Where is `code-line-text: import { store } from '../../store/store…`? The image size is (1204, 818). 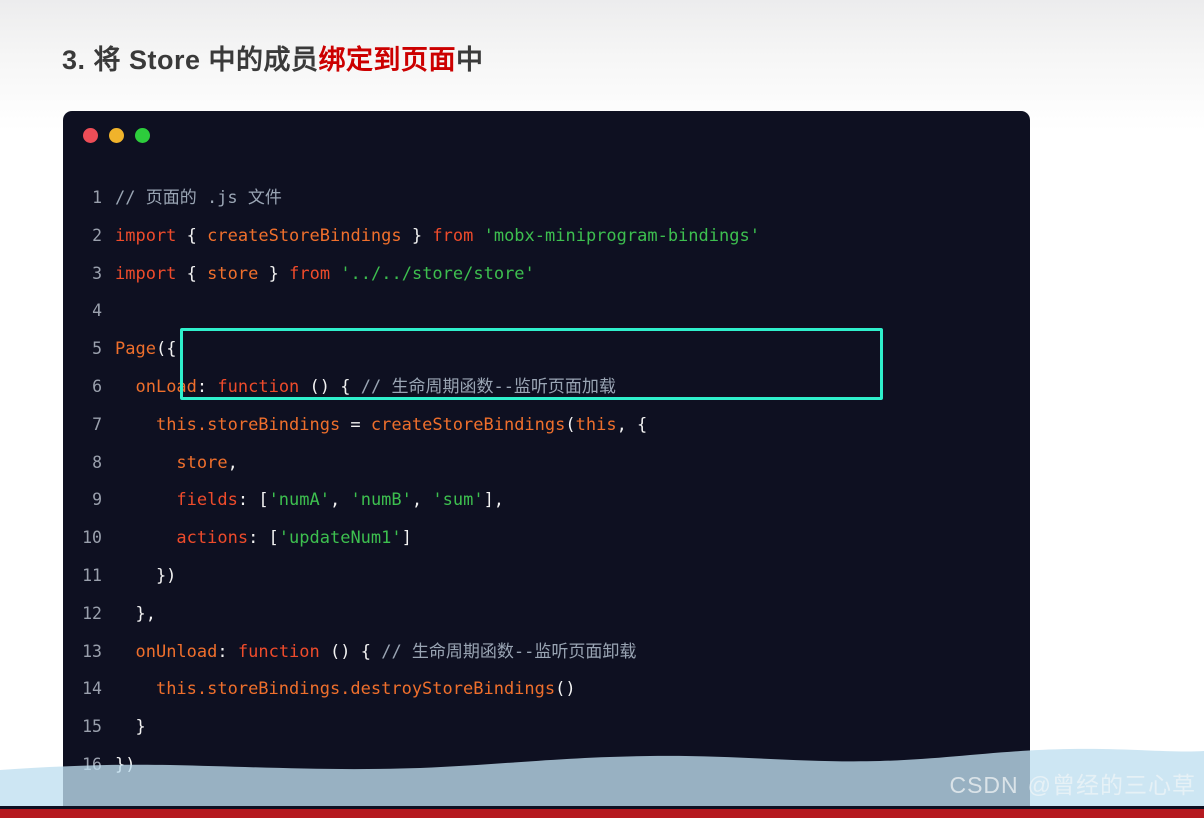 code-line-text: import { store } from '../../store/store… is located at coordinates (325, 275).